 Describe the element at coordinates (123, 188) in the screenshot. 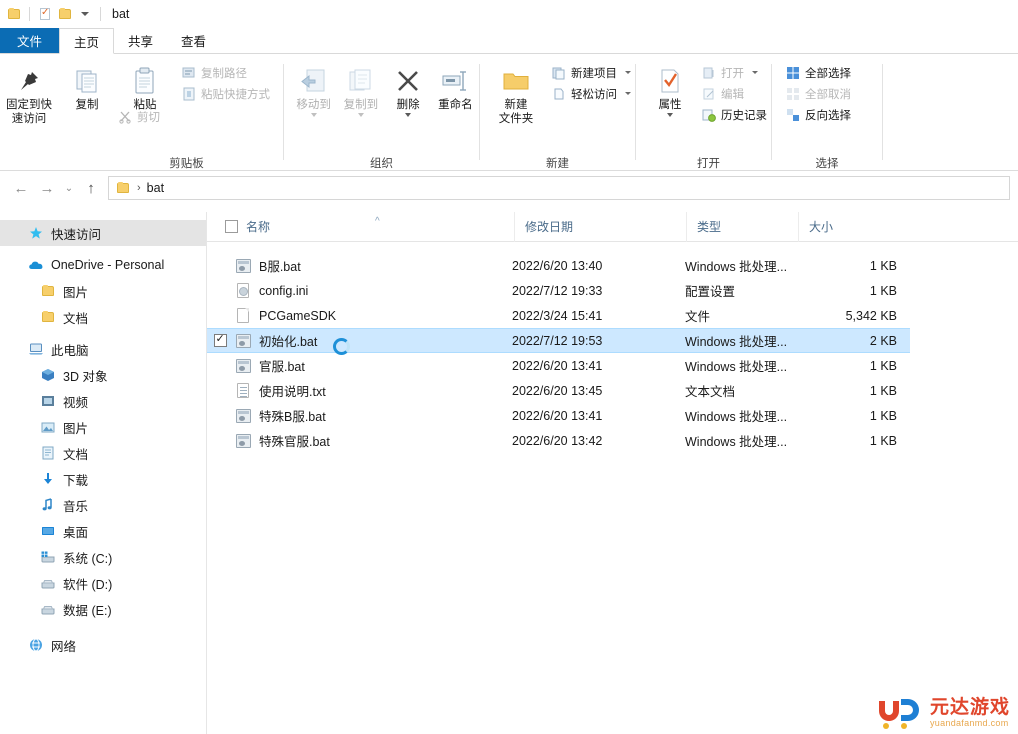

I see `breadcrumb-folder-icon` at that location.